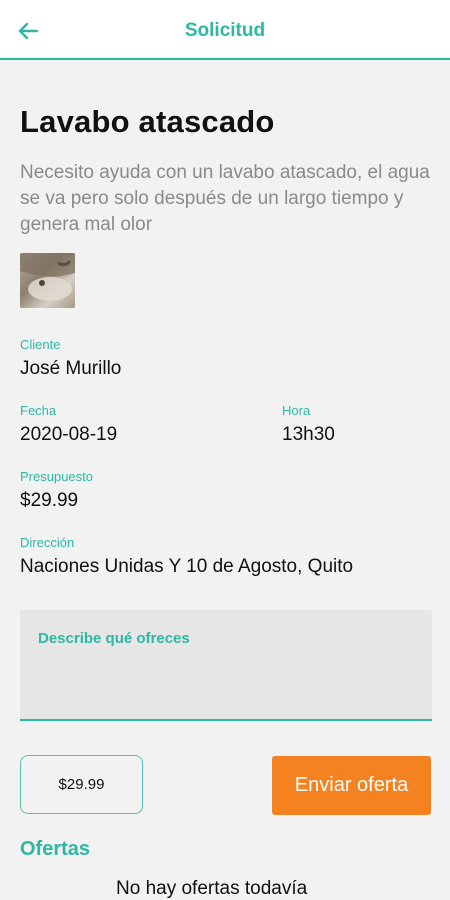 The height and width of the screenshot is (900, 450). I want to click on app-bar: Solicitud, so click(225, 30).